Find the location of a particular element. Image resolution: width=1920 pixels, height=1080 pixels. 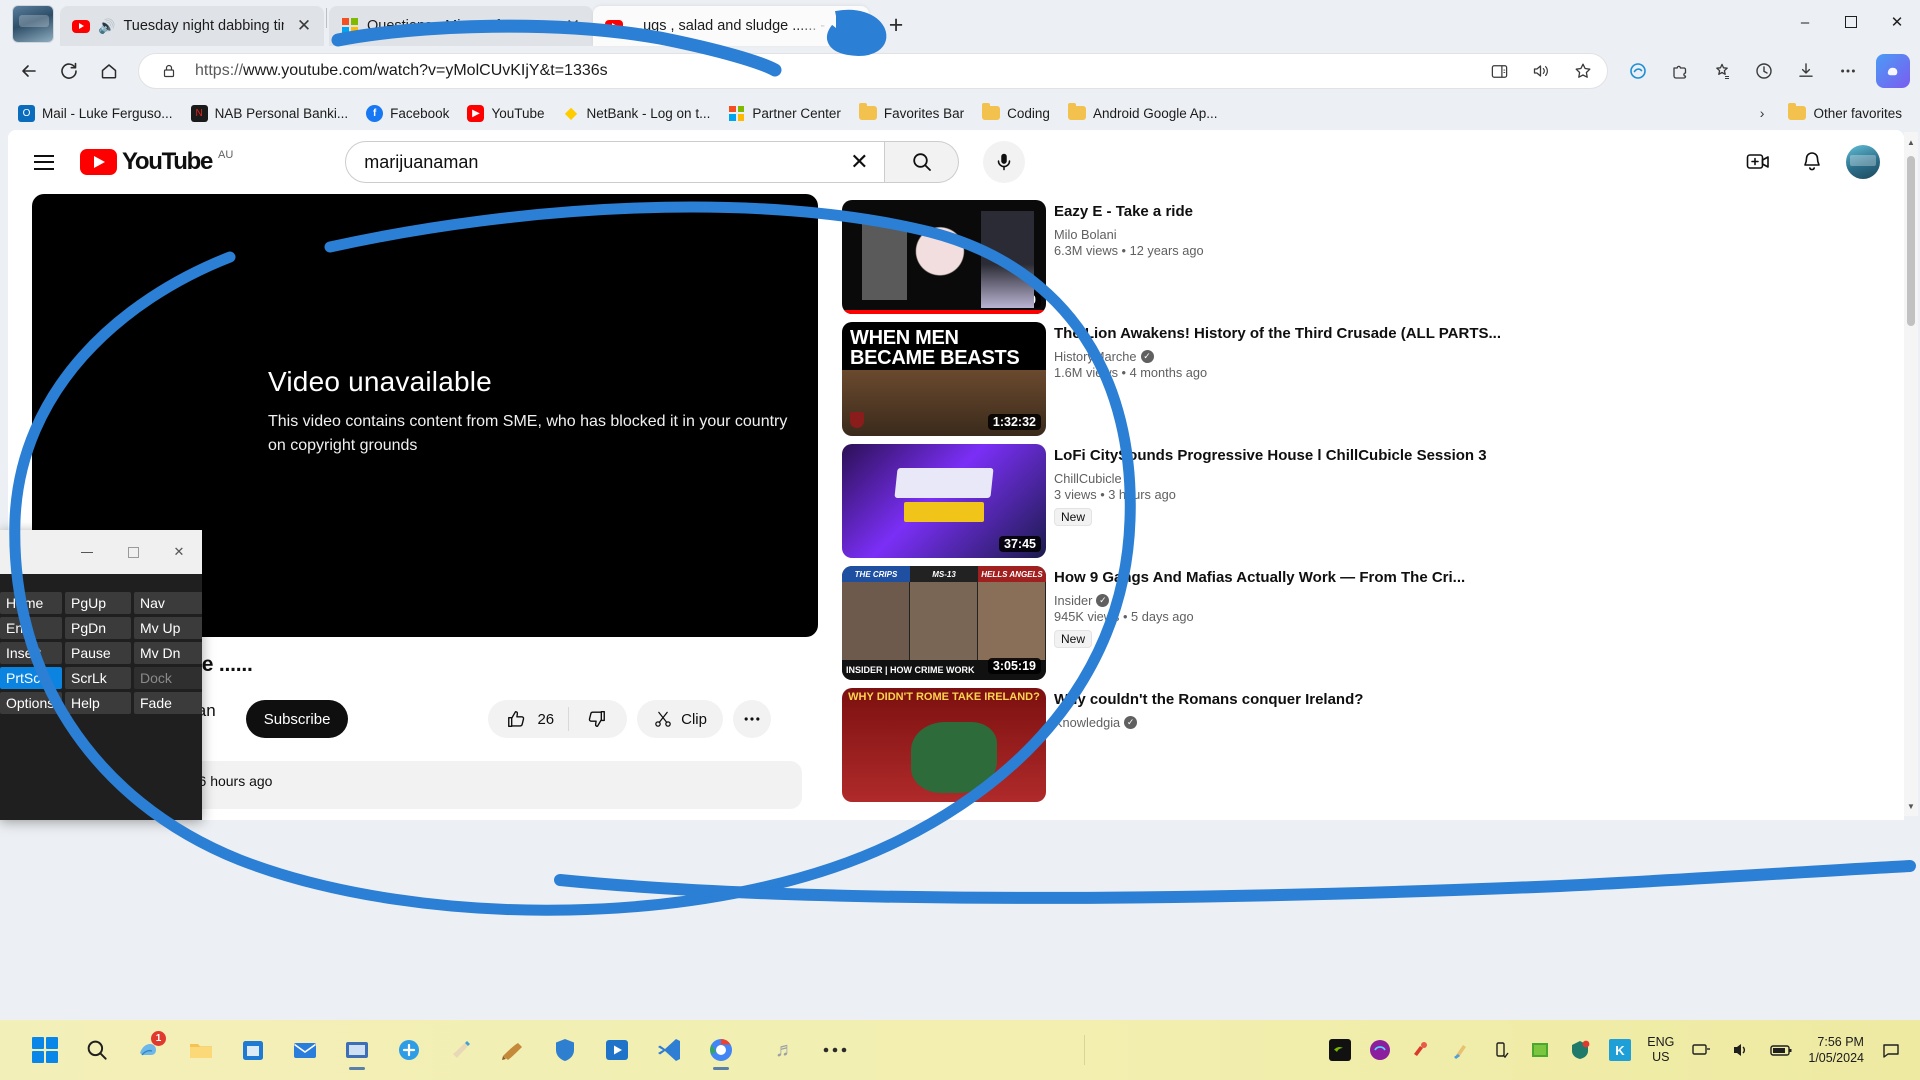

page-scrollbar: ▲ ▼ is located at coordinates (1911, 474).